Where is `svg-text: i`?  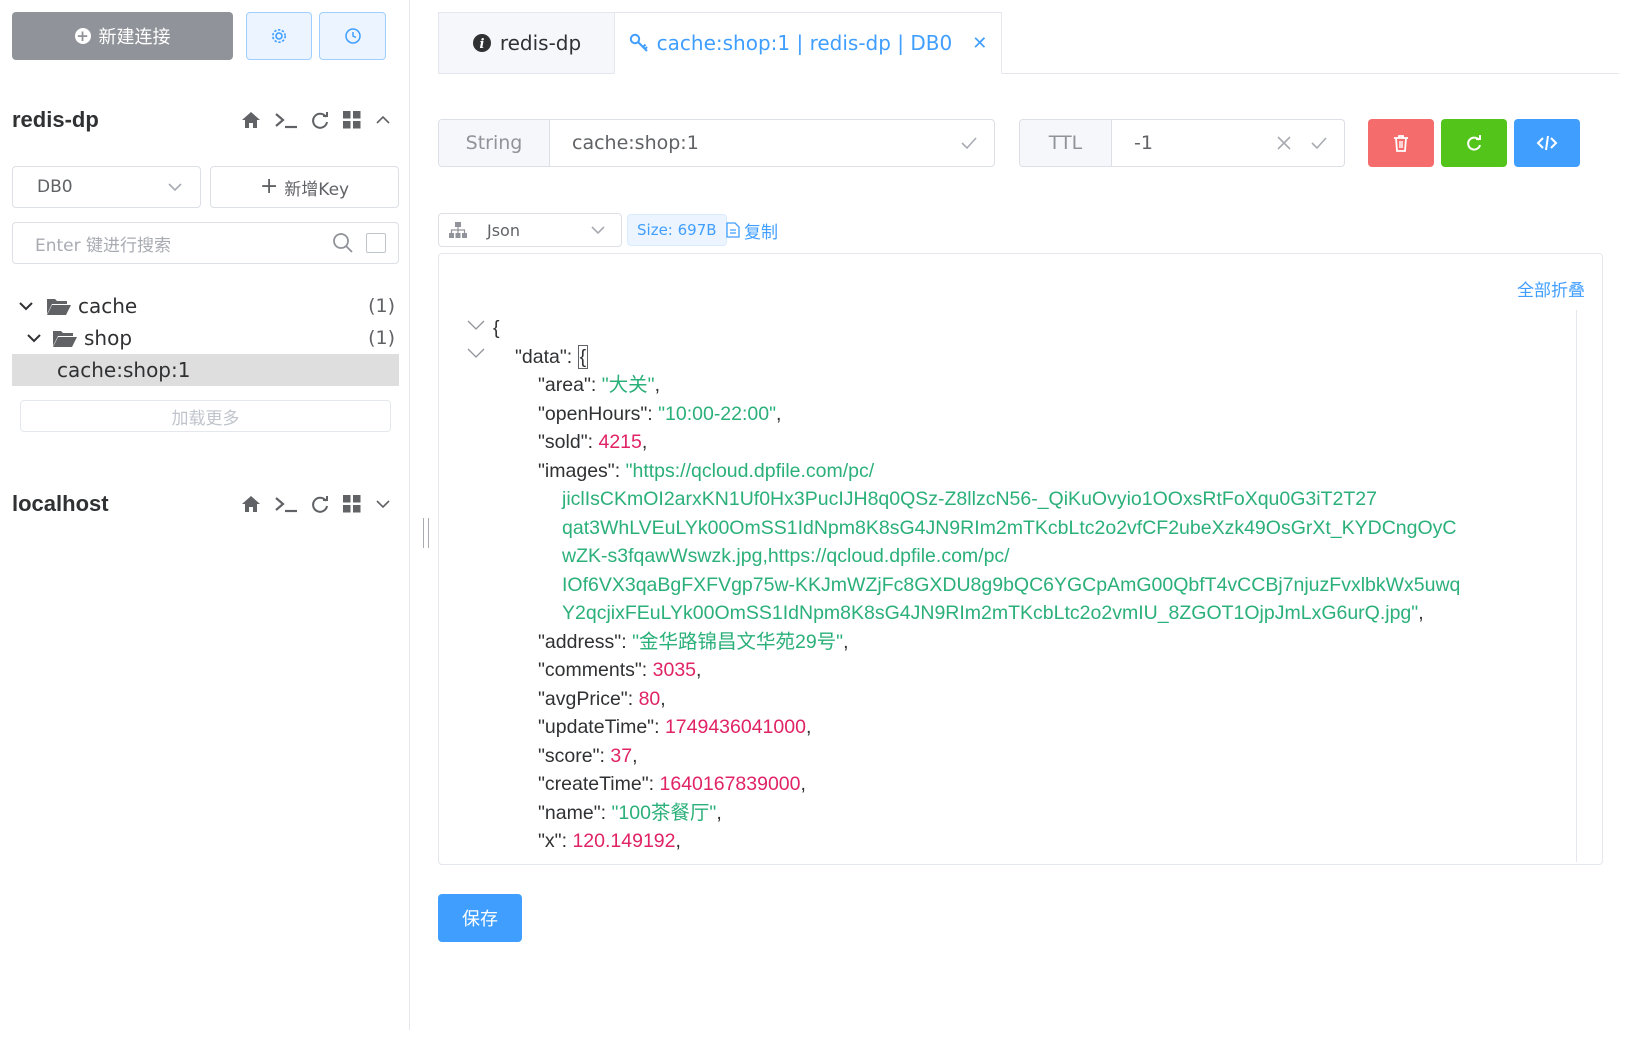
svg-text: i is located at coordinates (481, 44).